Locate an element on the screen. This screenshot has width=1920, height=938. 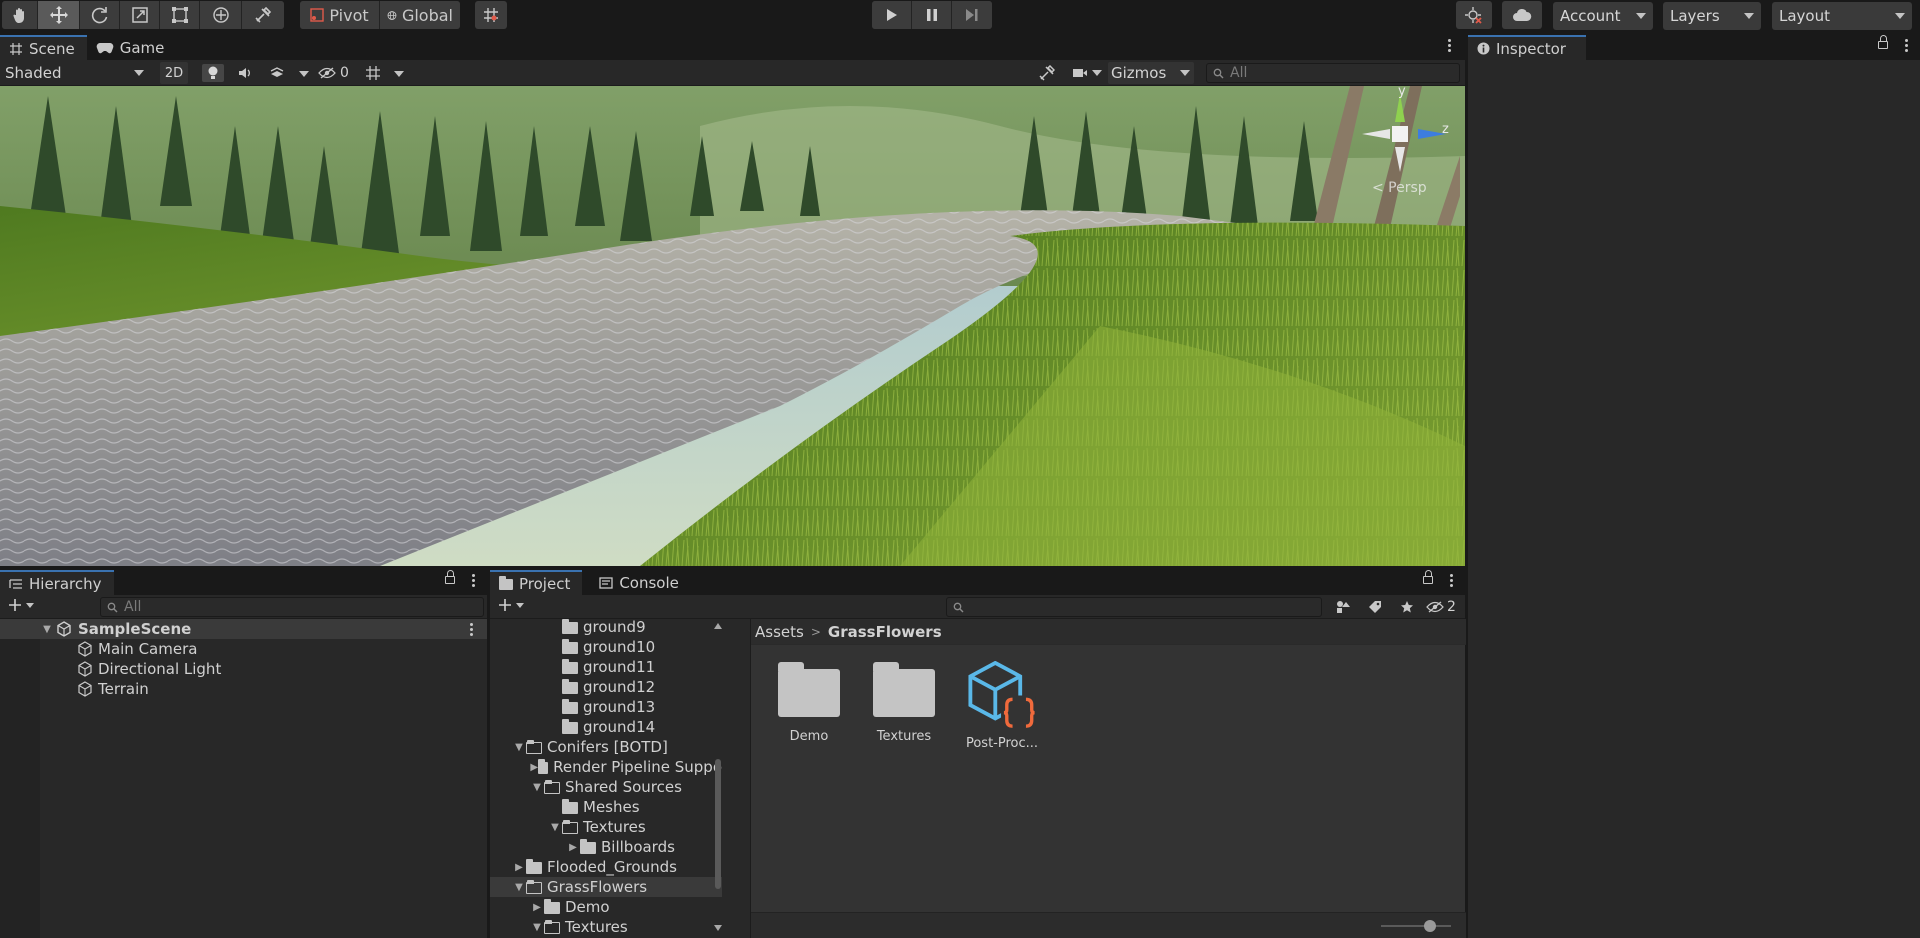
scene-row: ▼ SampleScene is located at coordinates (243, 629).